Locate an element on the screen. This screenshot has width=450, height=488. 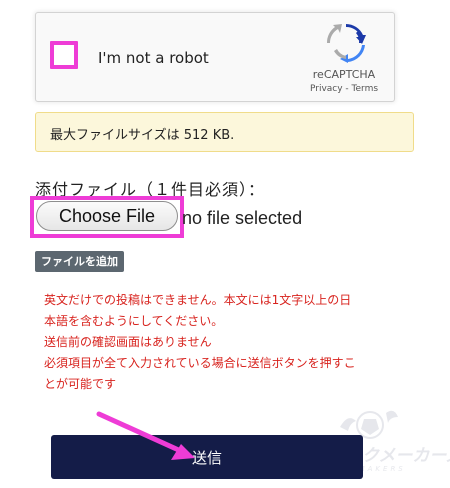
recaptcha-label: I'm not a robot is located at coordinates (153, 58).